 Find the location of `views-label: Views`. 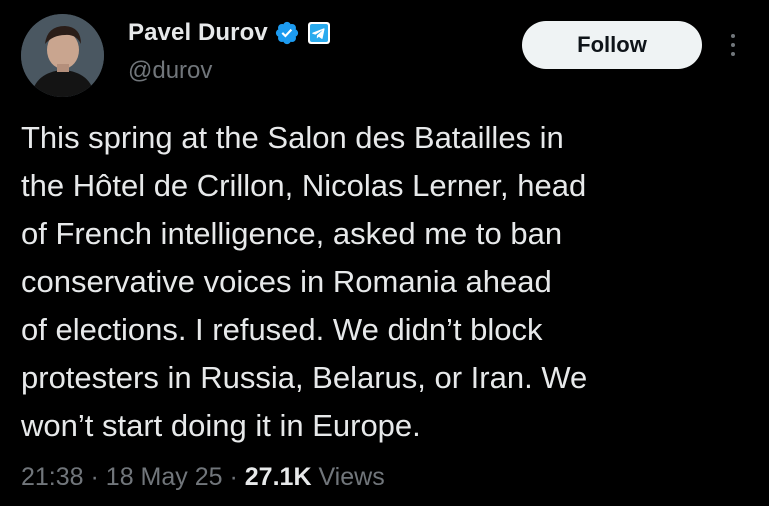

views-label: Views is located at coordinates (351, 477).